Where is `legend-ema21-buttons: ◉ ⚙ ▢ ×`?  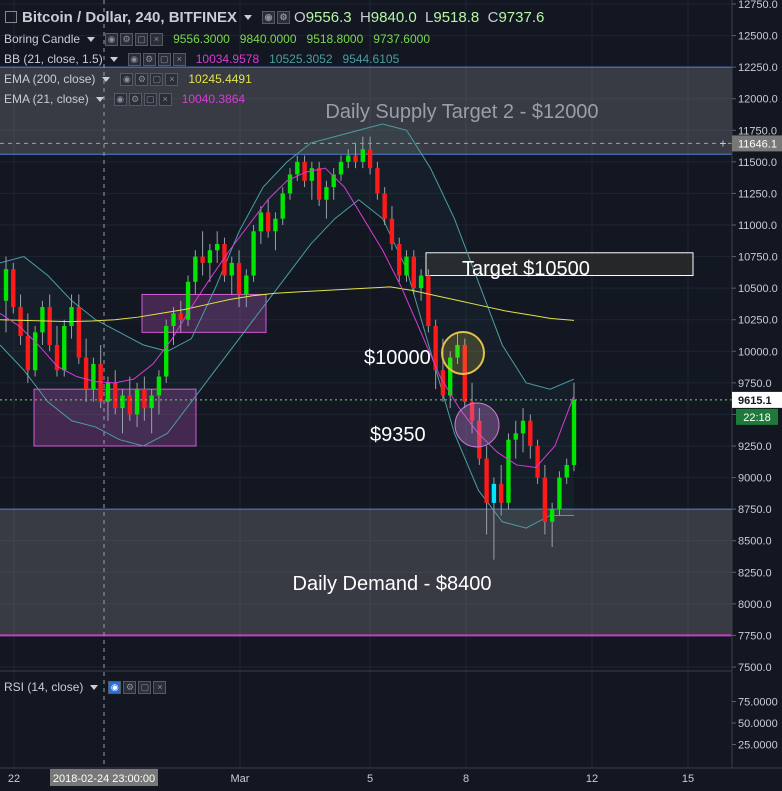
legend-ema21-buttons: ◉ ⚙ ▢ × is located at coordinates (142, 99).